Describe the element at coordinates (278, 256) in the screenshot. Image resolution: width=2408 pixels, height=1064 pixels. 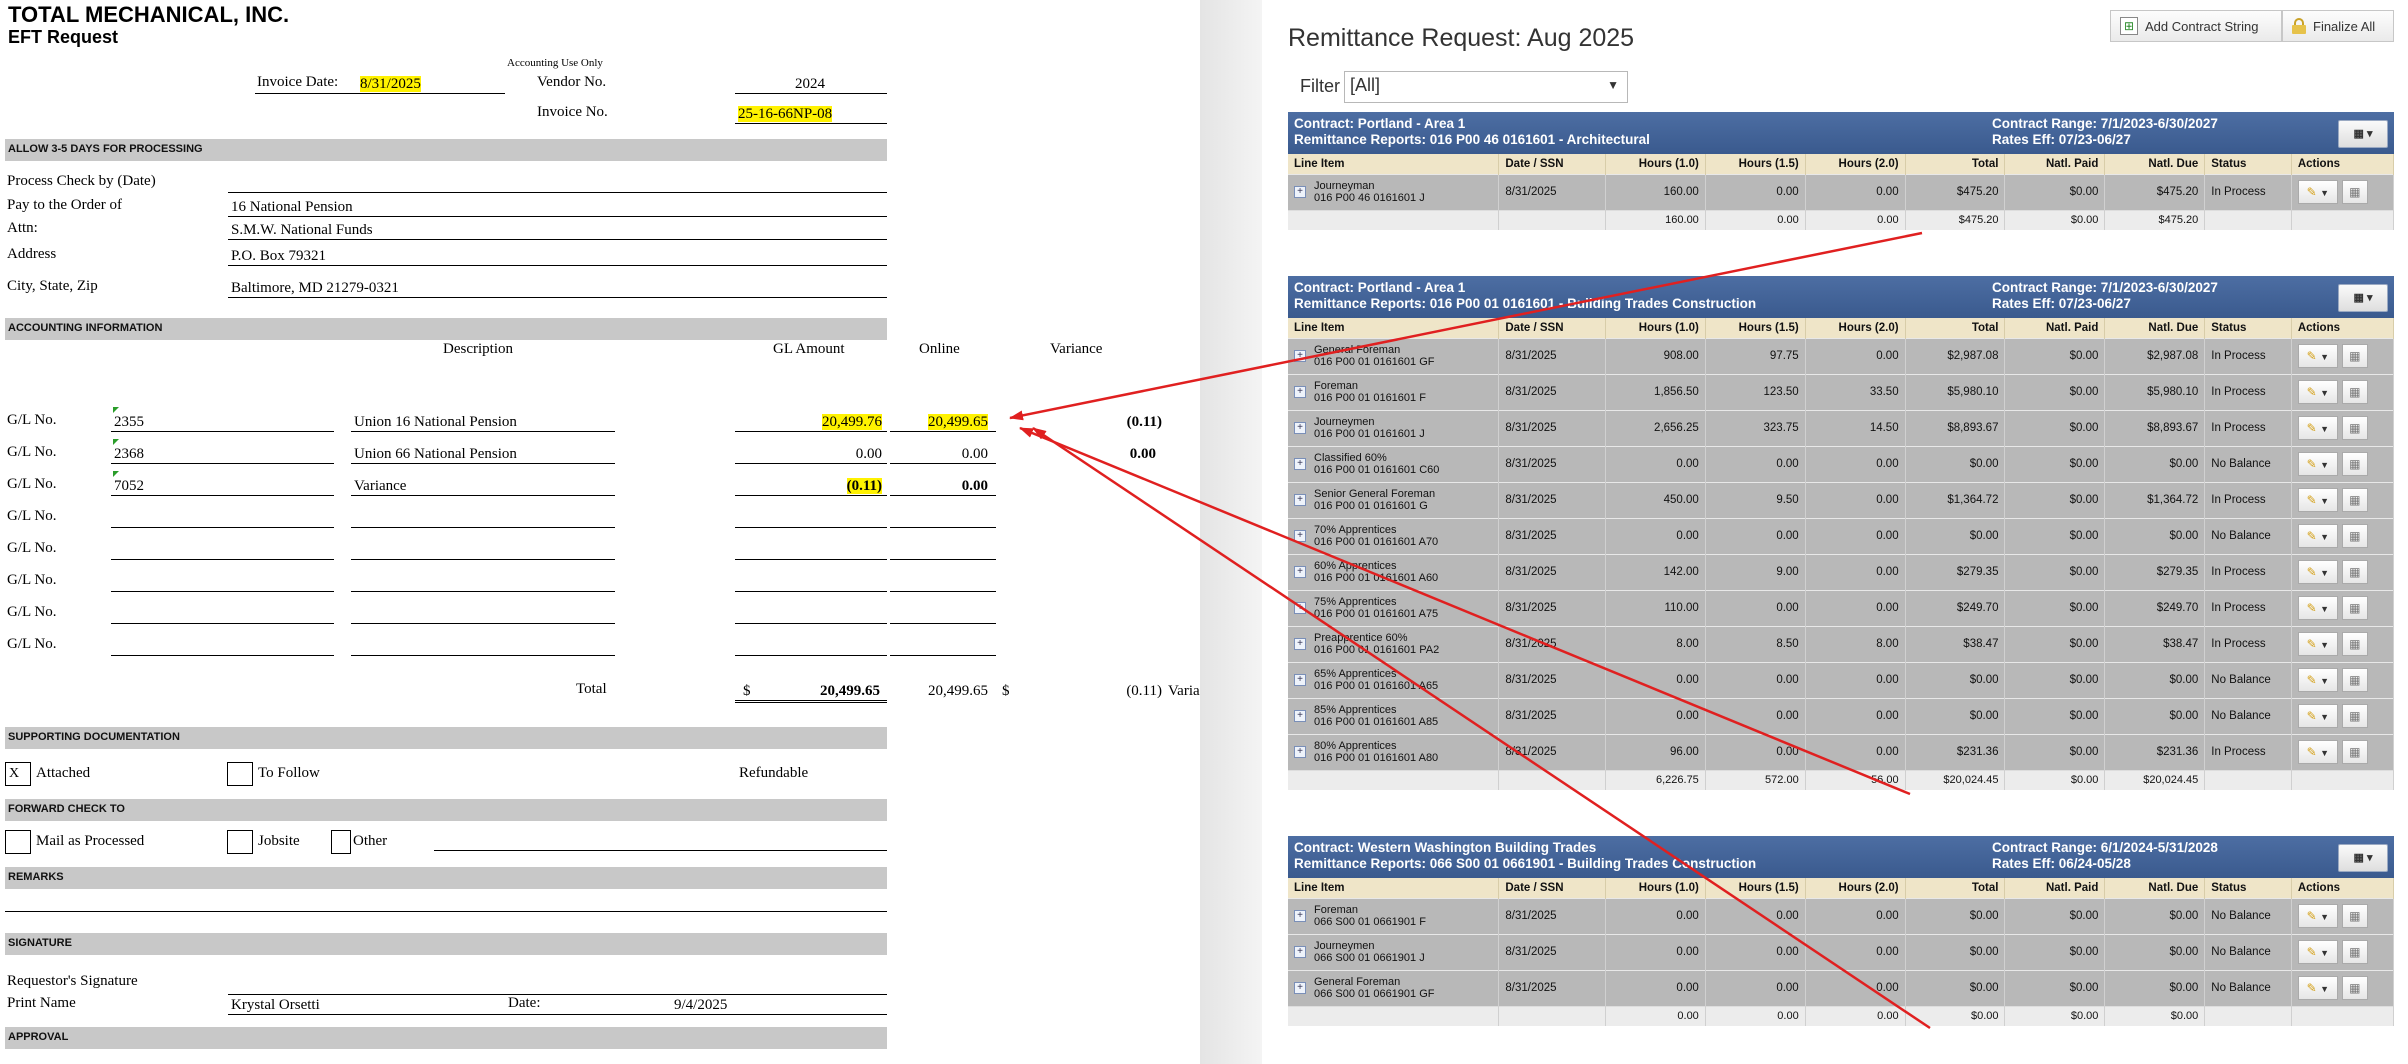
I see `address: P.O. Box 79321` at that location.